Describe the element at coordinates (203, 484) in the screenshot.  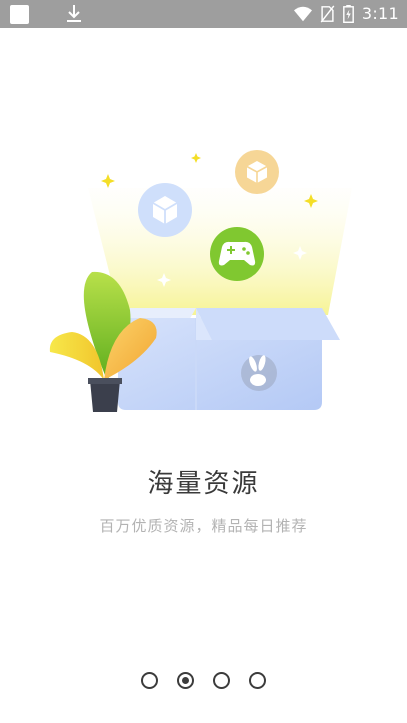
I see `onboarding-title: 海量资源` at that location.